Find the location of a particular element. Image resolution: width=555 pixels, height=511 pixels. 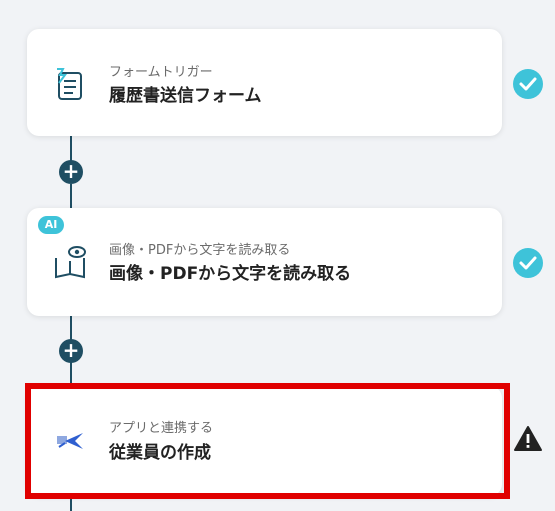

form-trigger-icon is located at coordinates (70, 83).